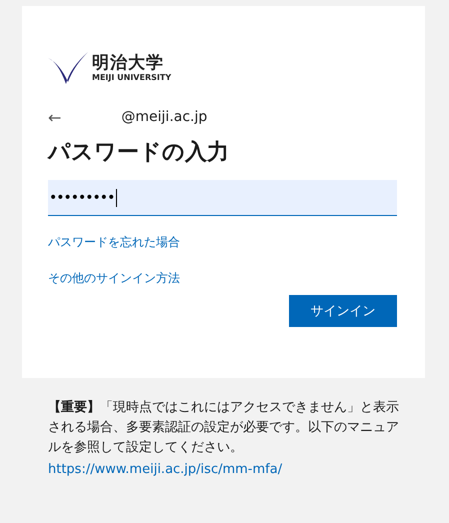  I want to click on link: パスワードを忘れた場合, so click(114, 242).